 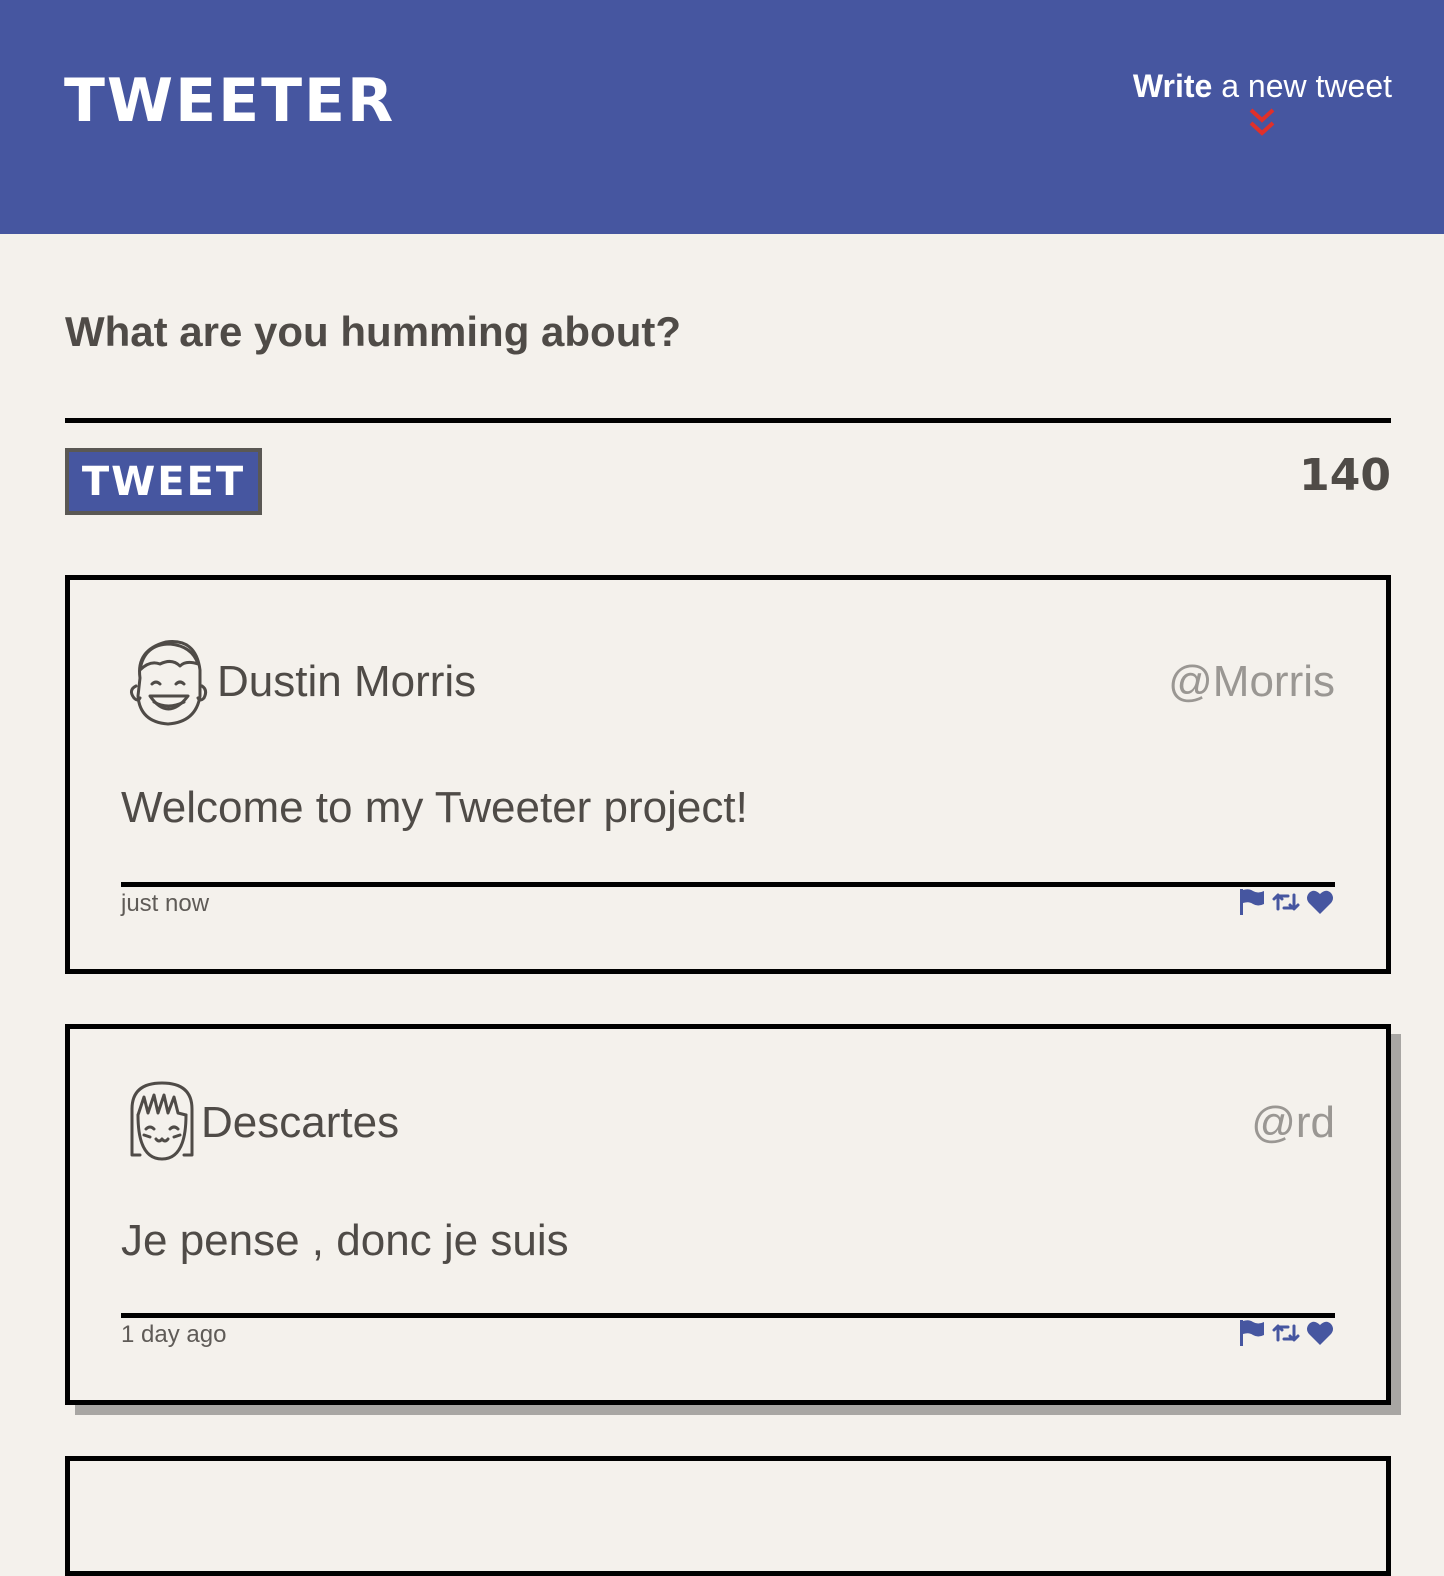 What do you see at coordinates (300, 1122) in the screenshot?
I see `tweet-author-name: Descartes` at bounding box center [300, 1122].